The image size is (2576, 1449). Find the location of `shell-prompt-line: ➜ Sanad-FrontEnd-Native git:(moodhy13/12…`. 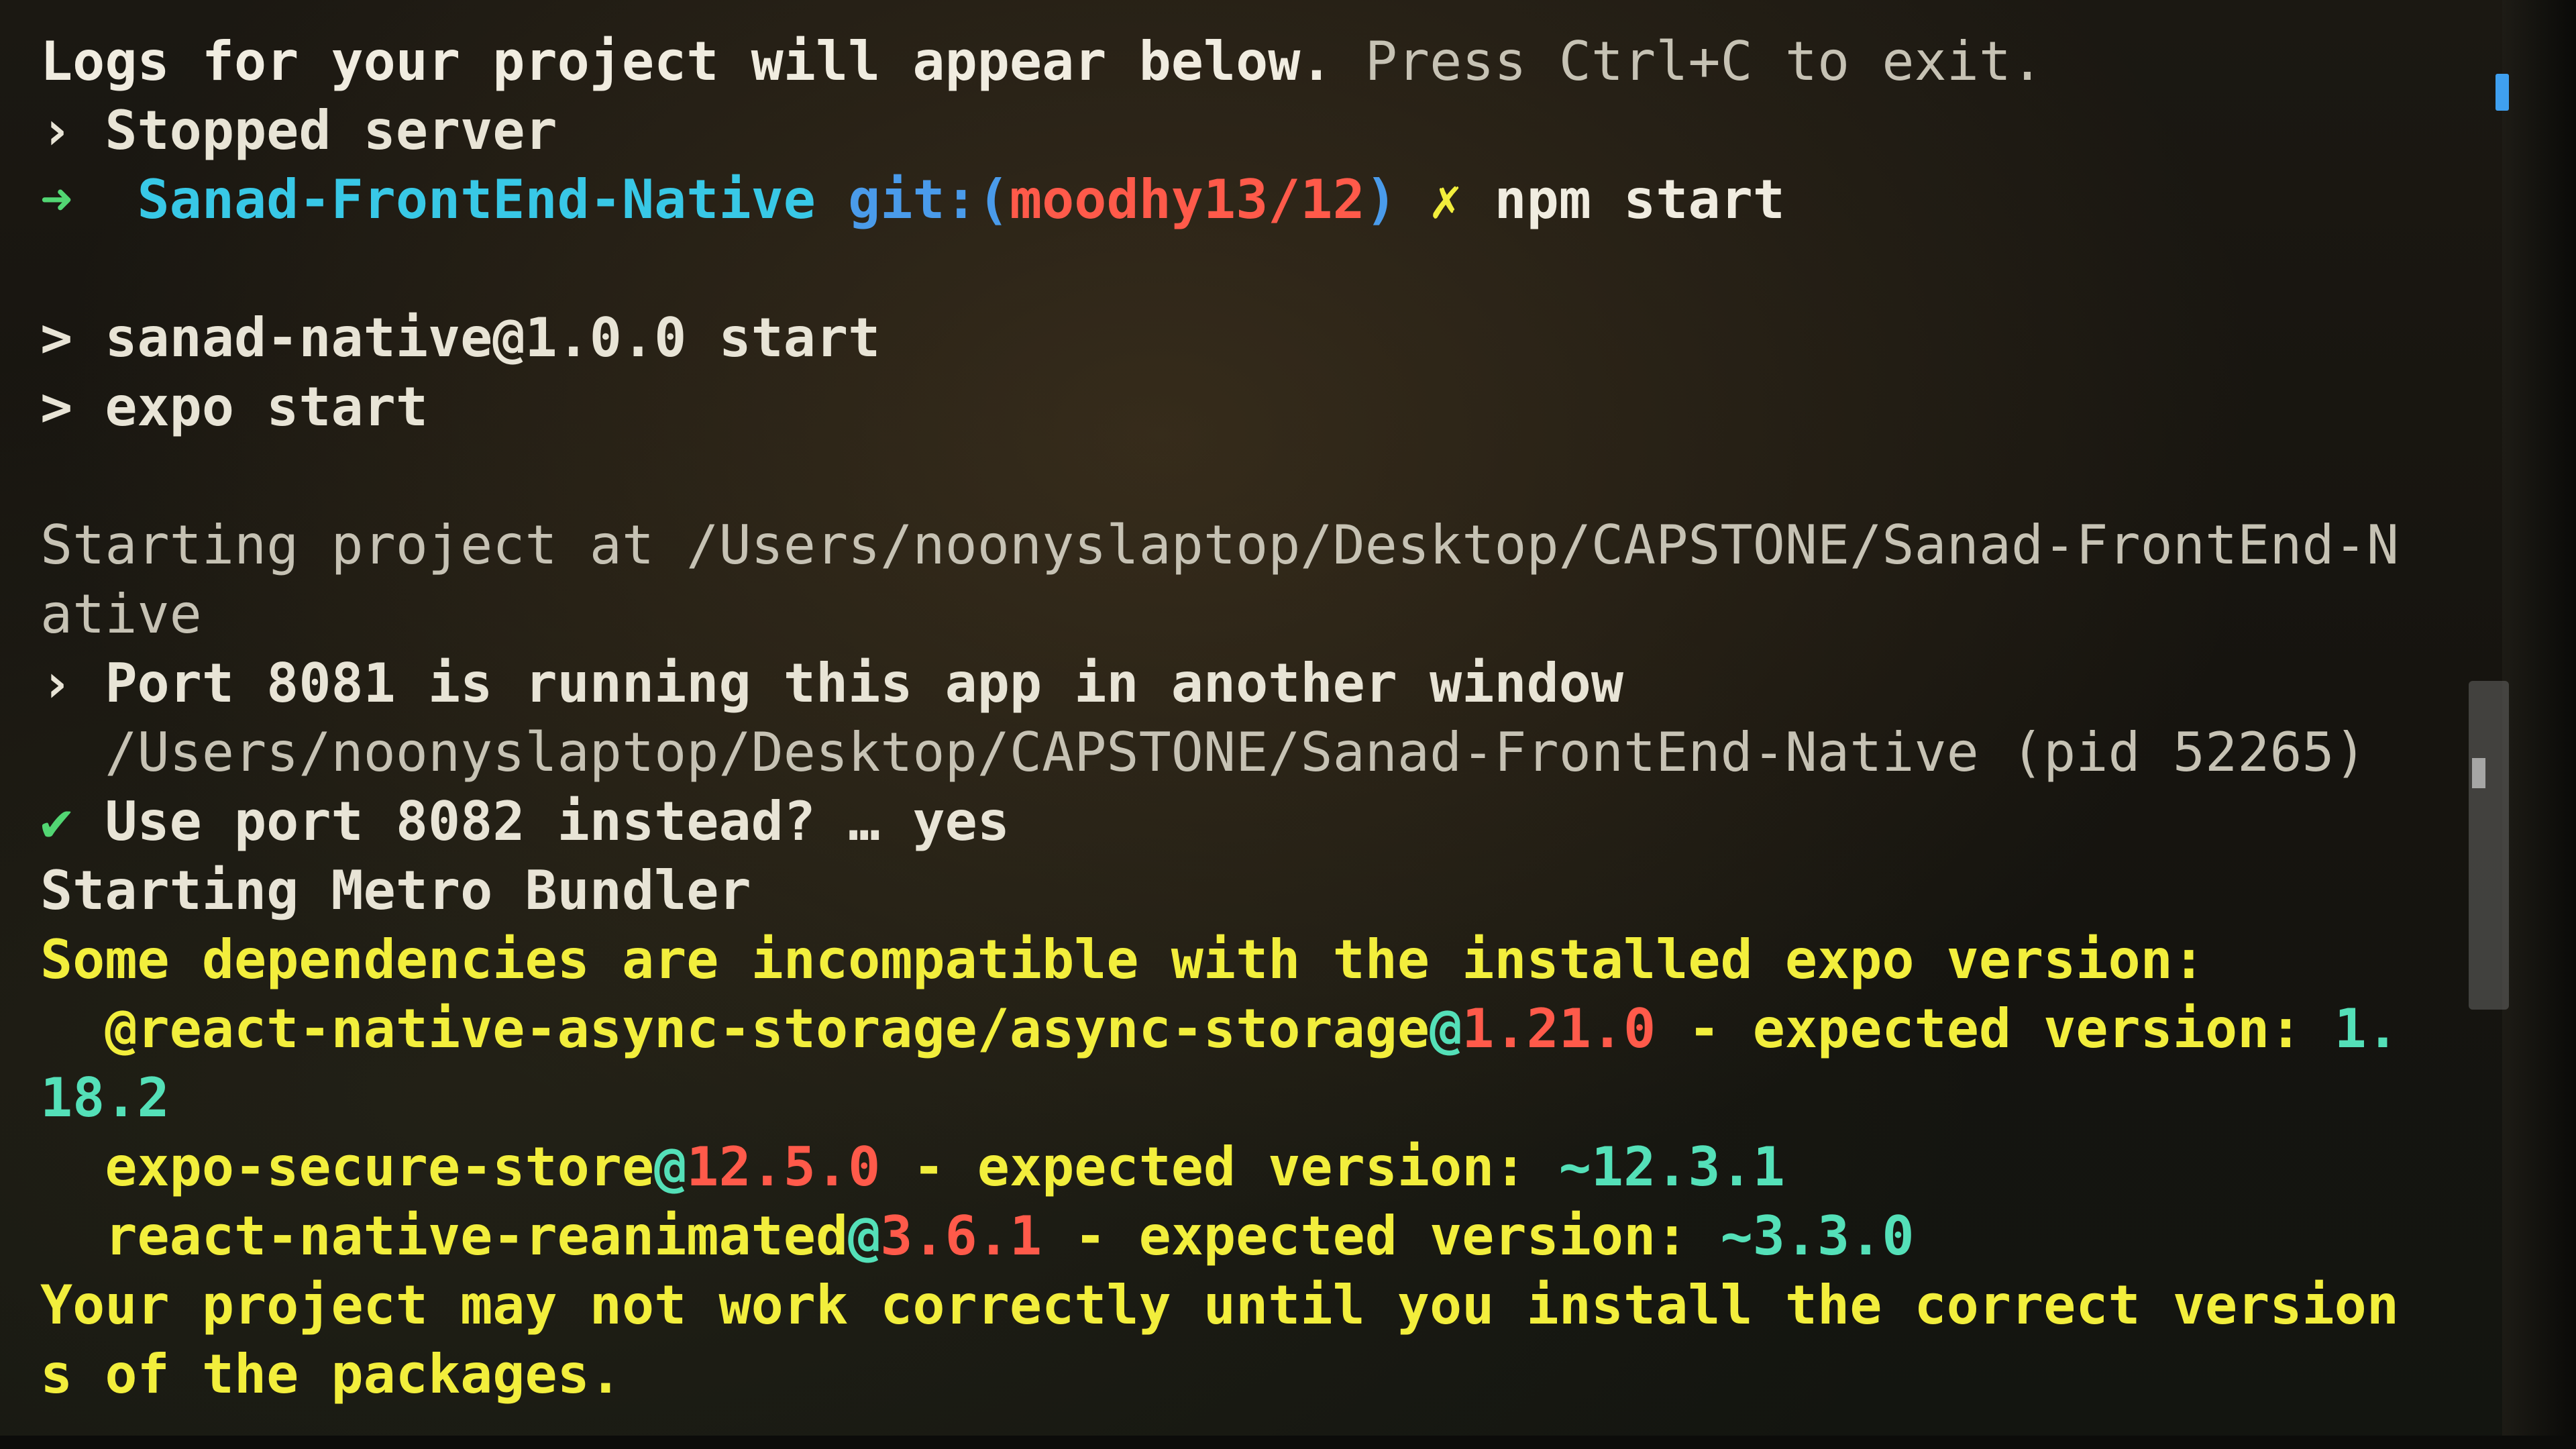

shell-prompt-line: ➜ Sanad-FrontEnd-Native git:(moodhy13/12… is located at coordinates (912, 199).